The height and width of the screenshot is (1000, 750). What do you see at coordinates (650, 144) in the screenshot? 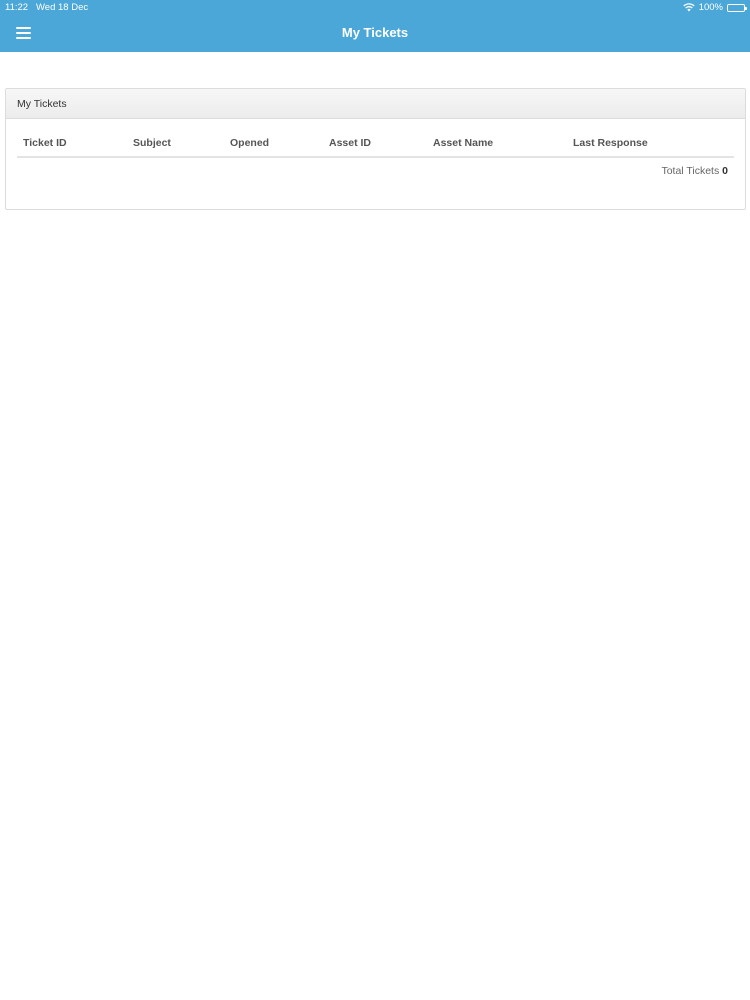
I see `column-header-last-response: Last Response` at bounding box center [650, 144].